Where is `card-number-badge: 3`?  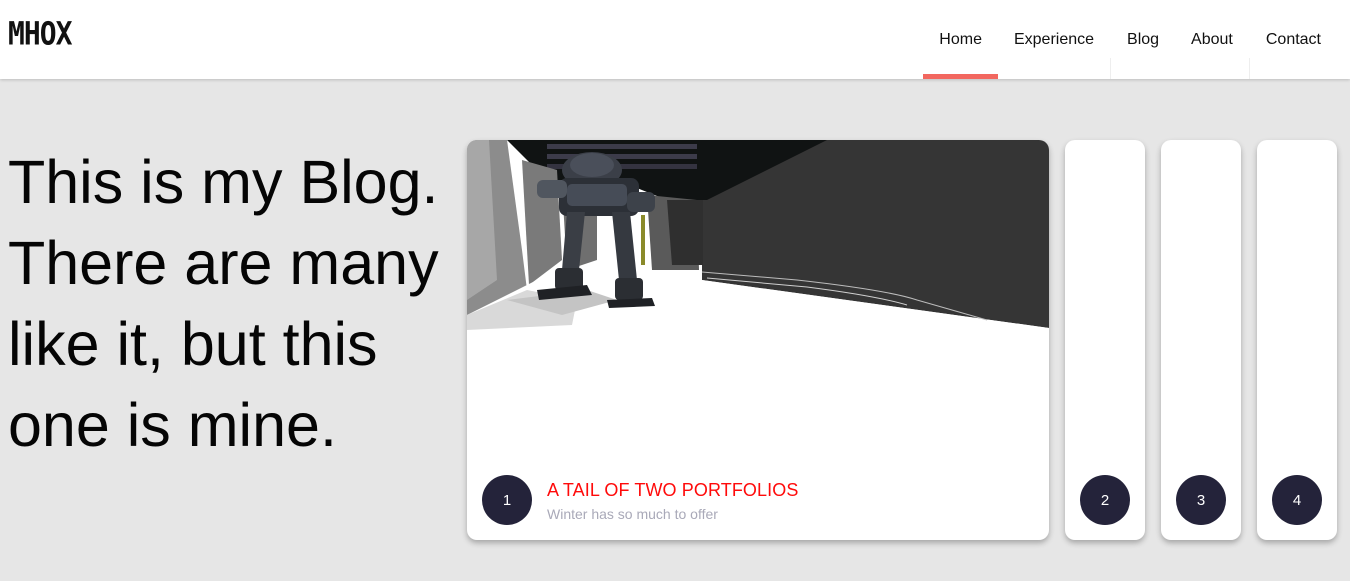 card-number-badge: 3 is located at coordinates (1201, 500).